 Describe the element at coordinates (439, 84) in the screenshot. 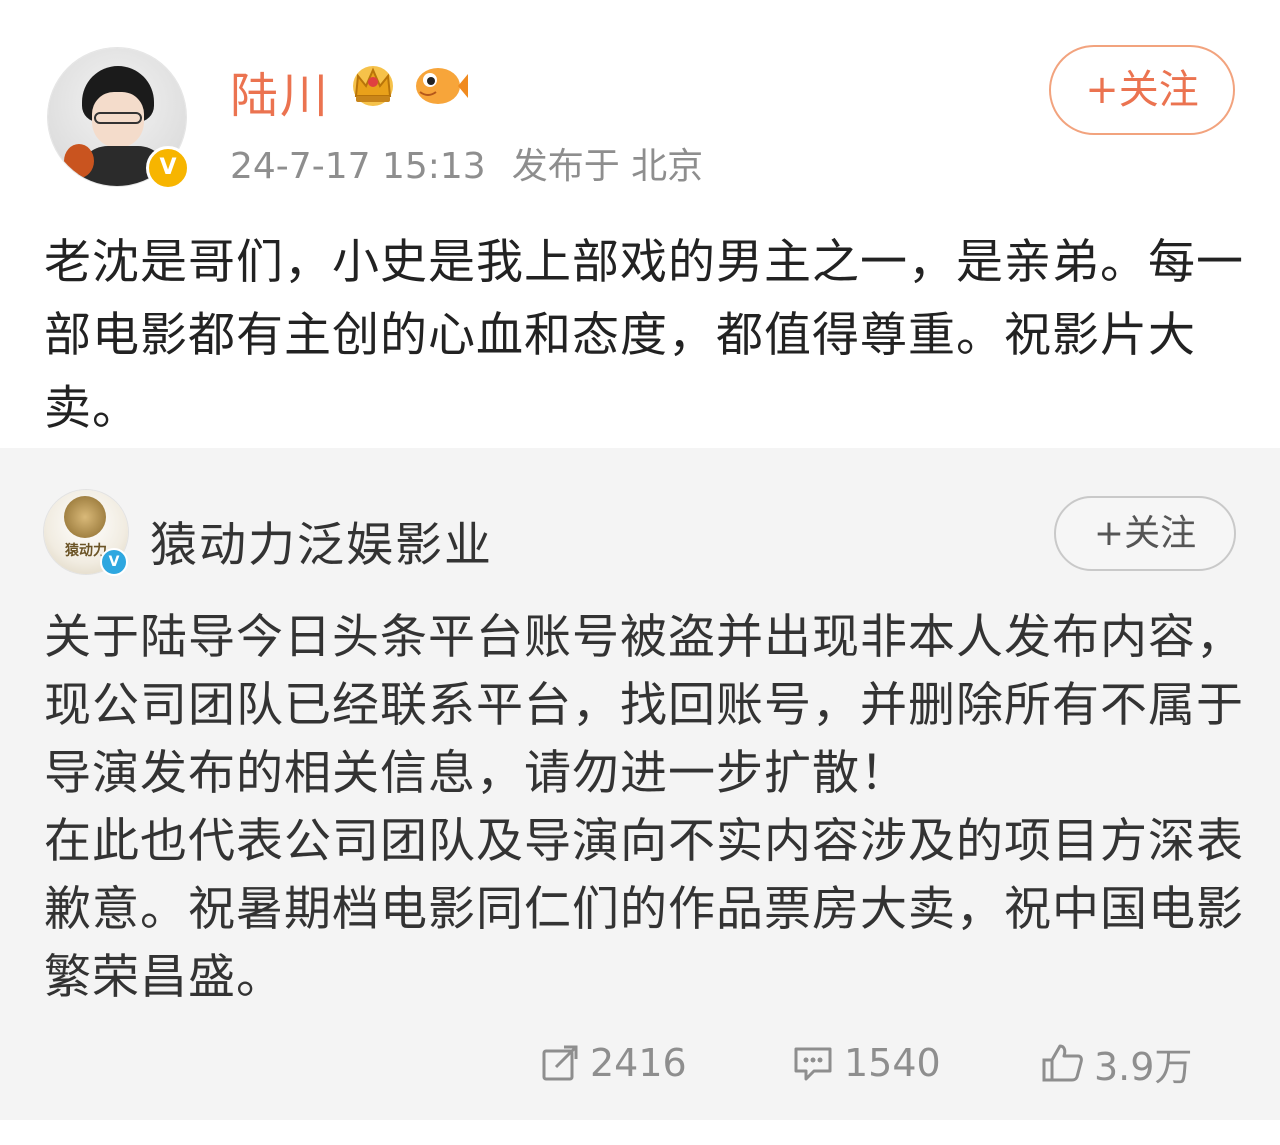

I see `fish-icon` at that location.